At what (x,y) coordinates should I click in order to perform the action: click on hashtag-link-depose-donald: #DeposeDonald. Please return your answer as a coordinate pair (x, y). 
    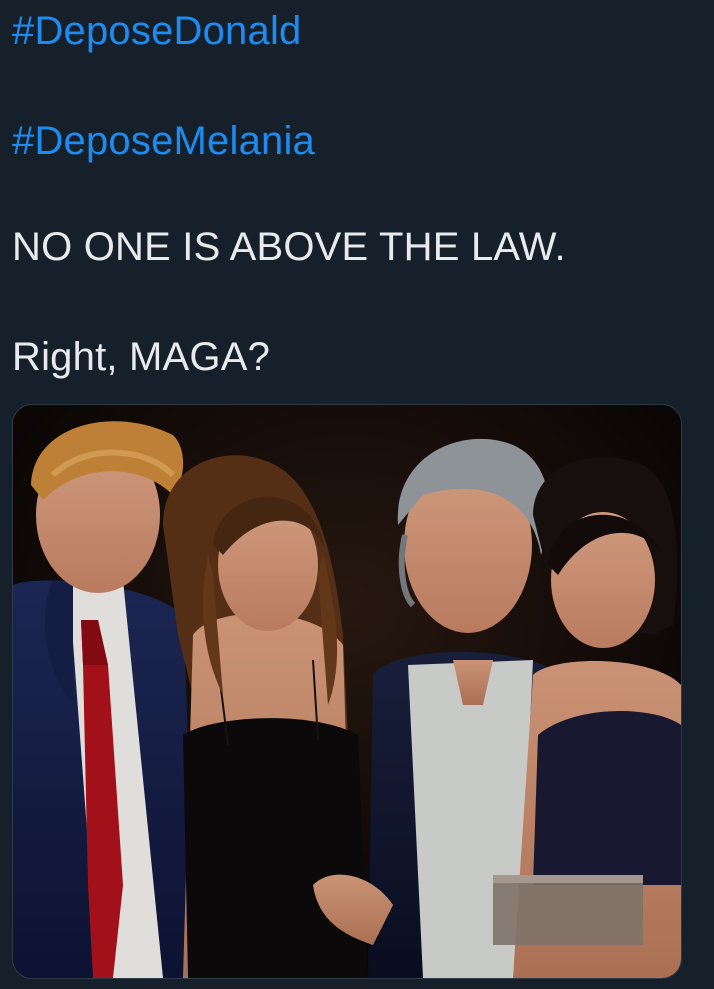
    Looking at the image, I should click on (156, 31).